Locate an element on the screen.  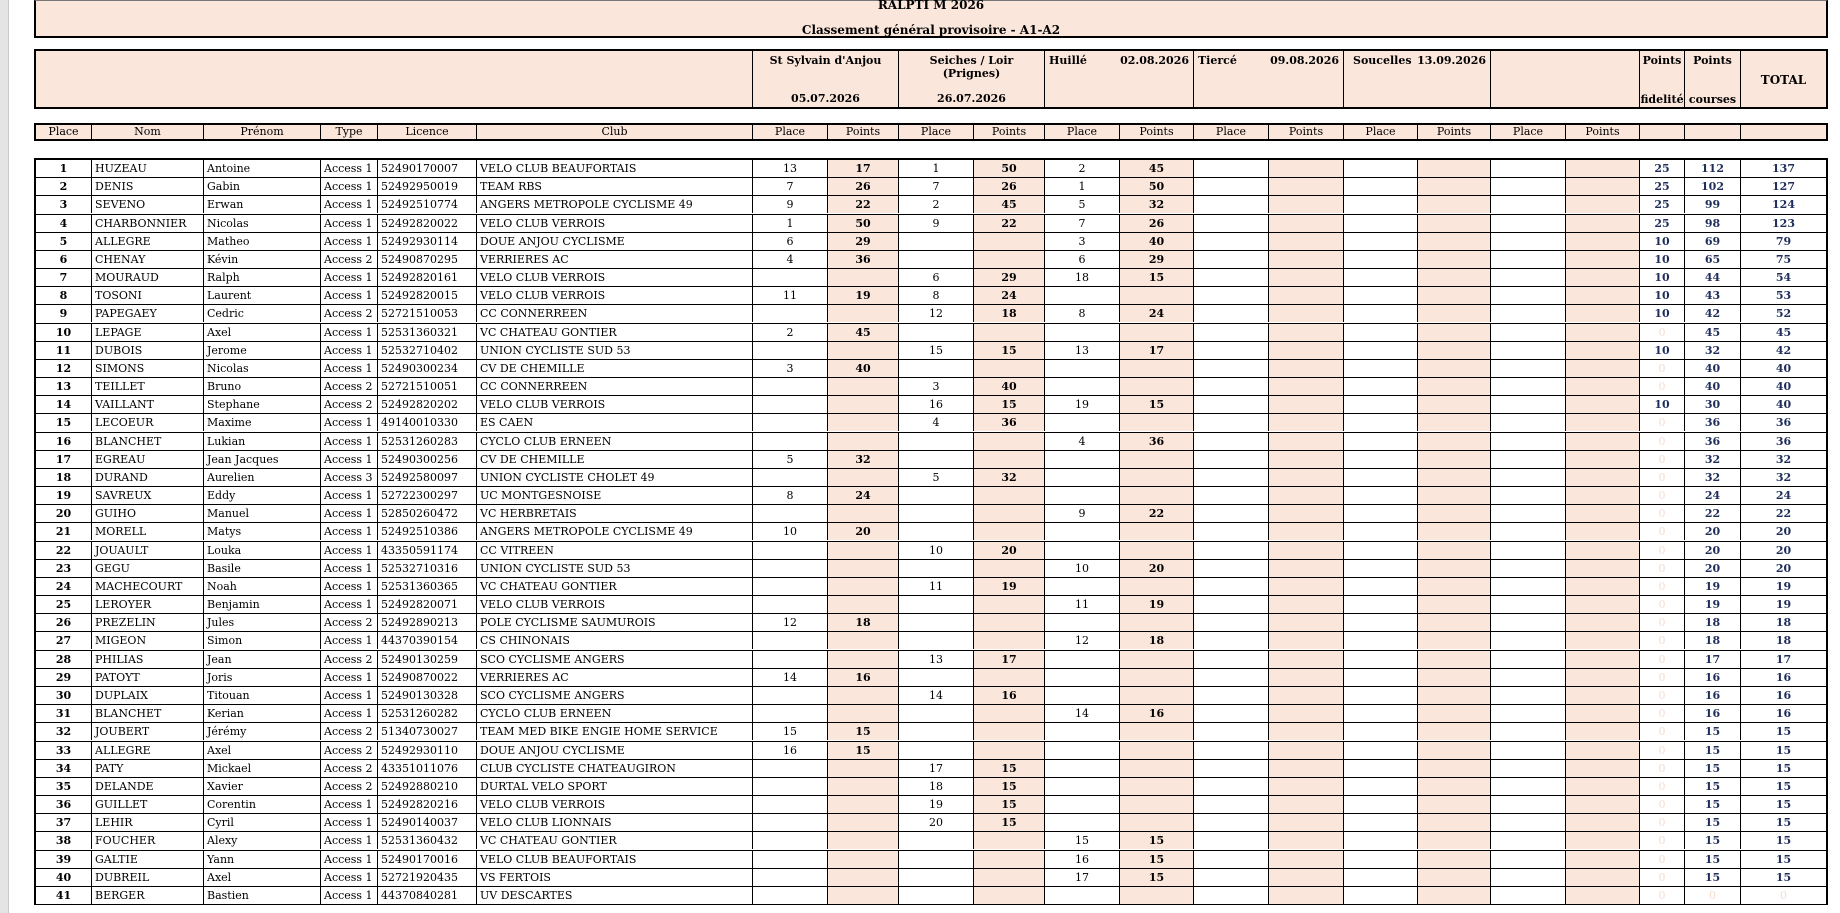
cell-total: 53 is located at coordinates (1783, 296).